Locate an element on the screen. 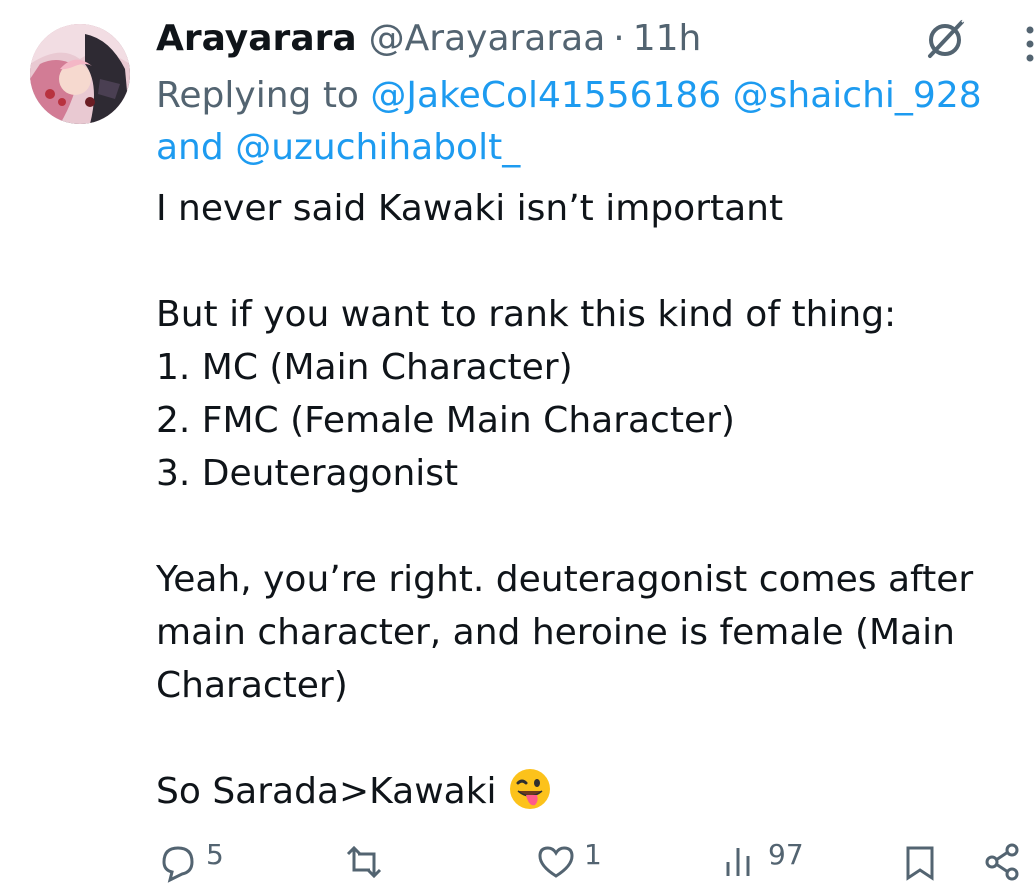 The height and width of the screenshot is (891, 1034). action-bar: 5 1 97 is located at coordinates (595, 861).